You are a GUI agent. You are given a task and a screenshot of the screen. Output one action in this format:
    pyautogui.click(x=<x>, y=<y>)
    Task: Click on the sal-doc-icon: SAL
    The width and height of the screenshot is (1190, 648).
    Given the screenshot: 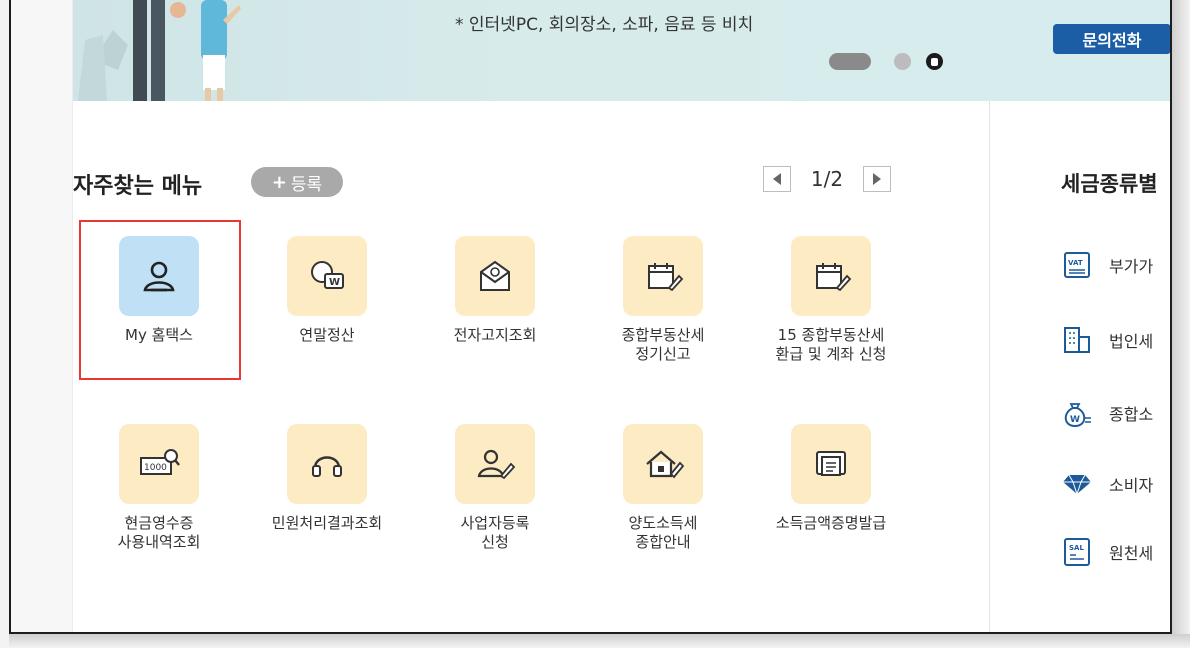 What is the action you would take?
    pyautogui.click(x=1077, y=552)
    